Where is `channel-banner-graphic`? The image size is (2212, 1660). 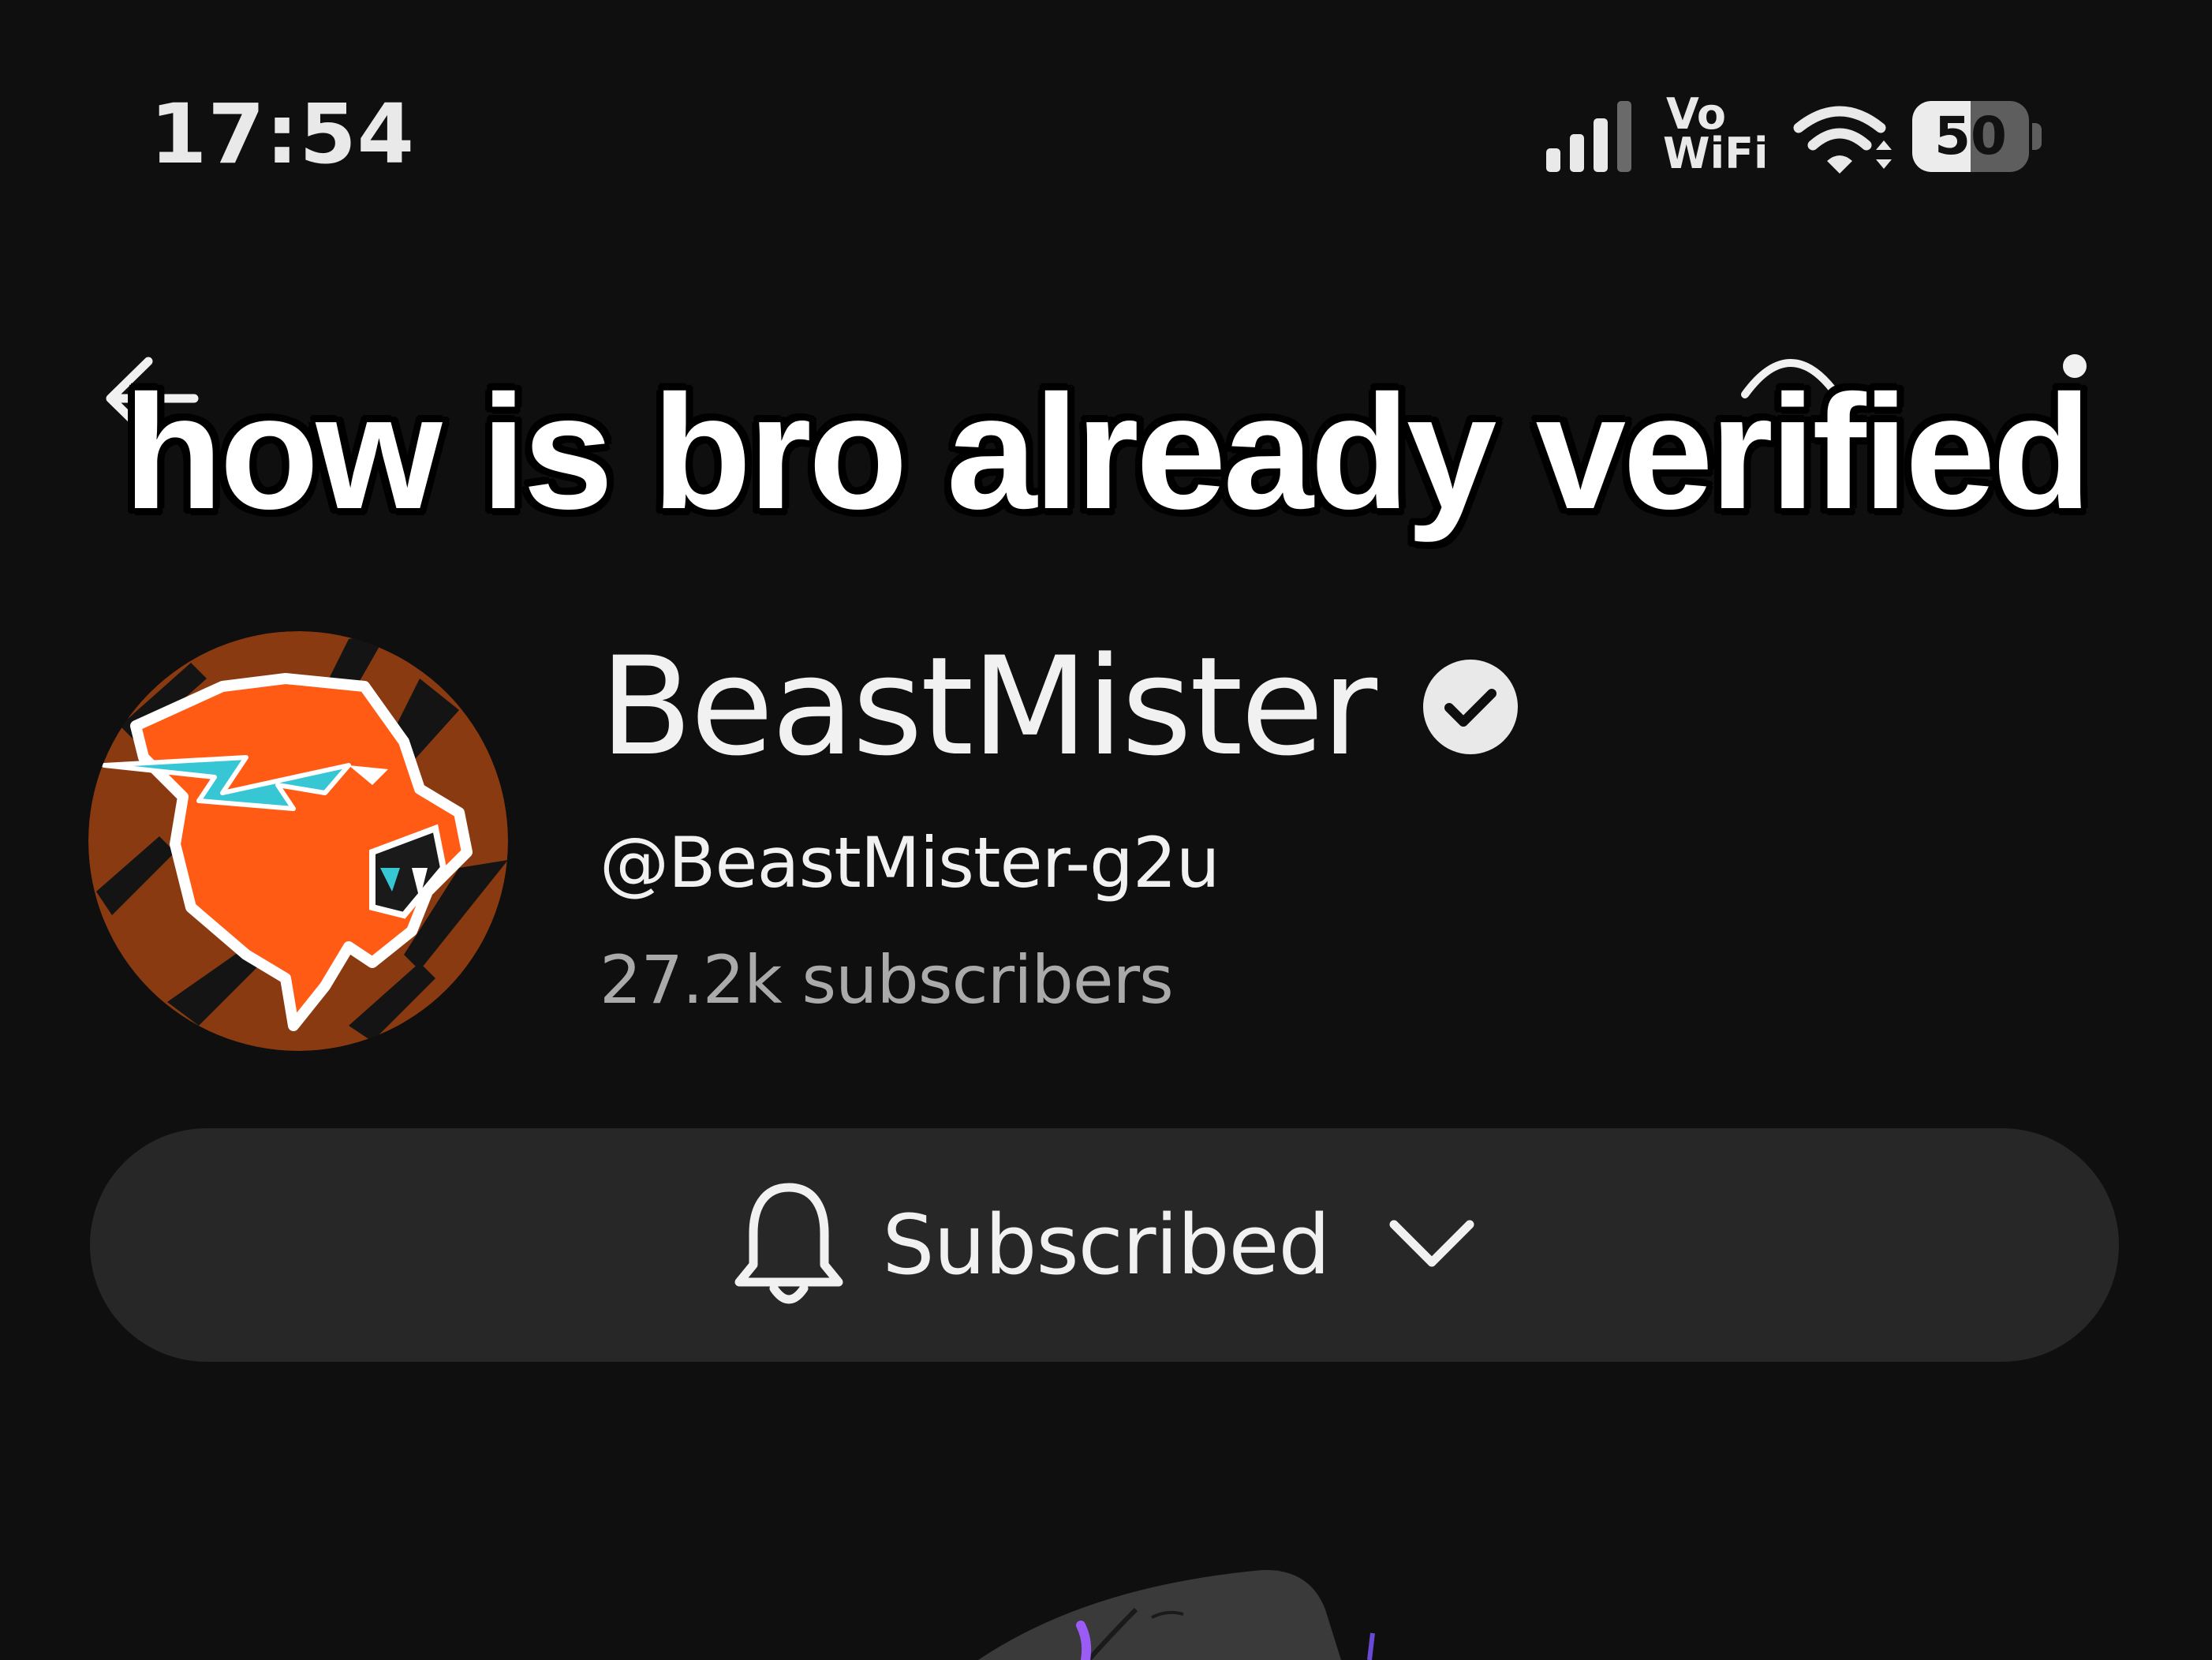 channel-banner-graphic is located at coordinates (1176, 1614).